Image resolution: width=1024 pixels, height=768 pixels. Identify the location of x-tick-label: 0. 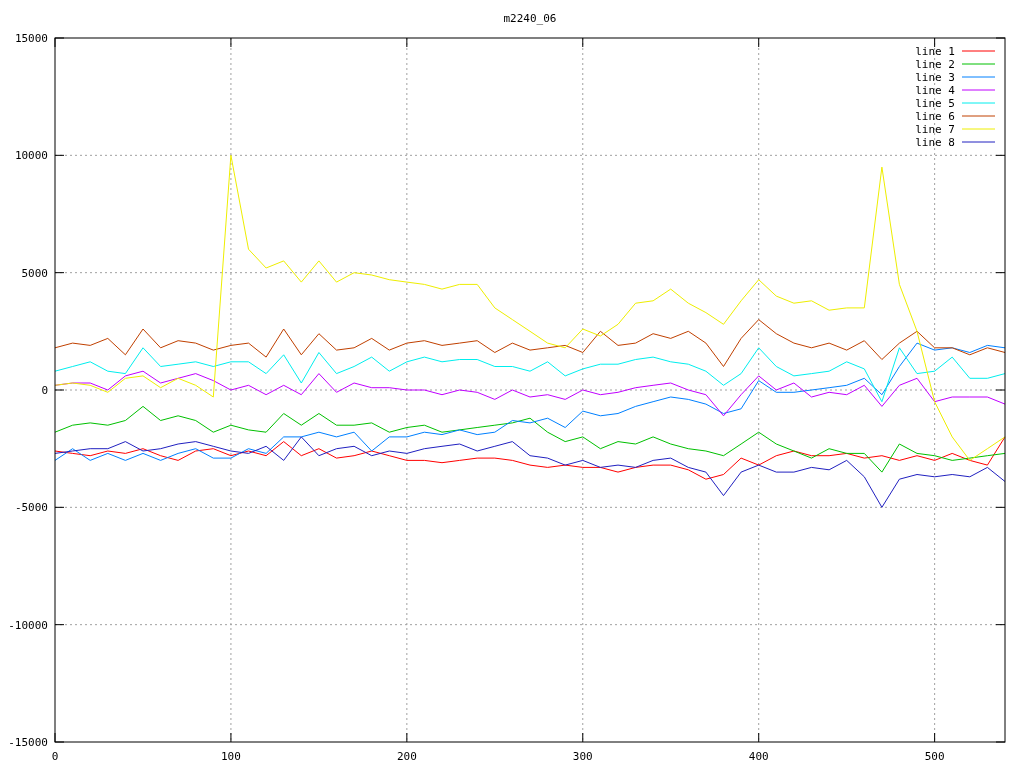
(55, 756).